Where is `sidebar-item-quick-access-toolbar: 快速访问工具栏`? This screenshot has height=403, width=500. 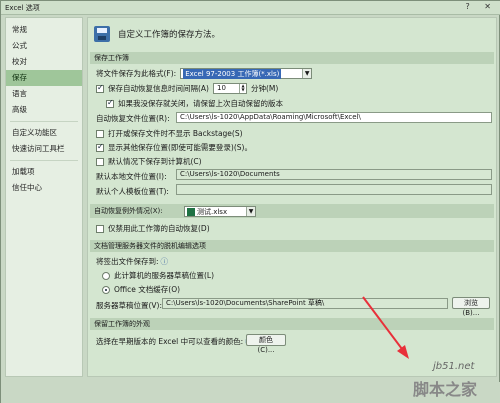
sidebar-item-quick-access-toolbar: 快速访问工具栏 is located at coordinates (44, 149).